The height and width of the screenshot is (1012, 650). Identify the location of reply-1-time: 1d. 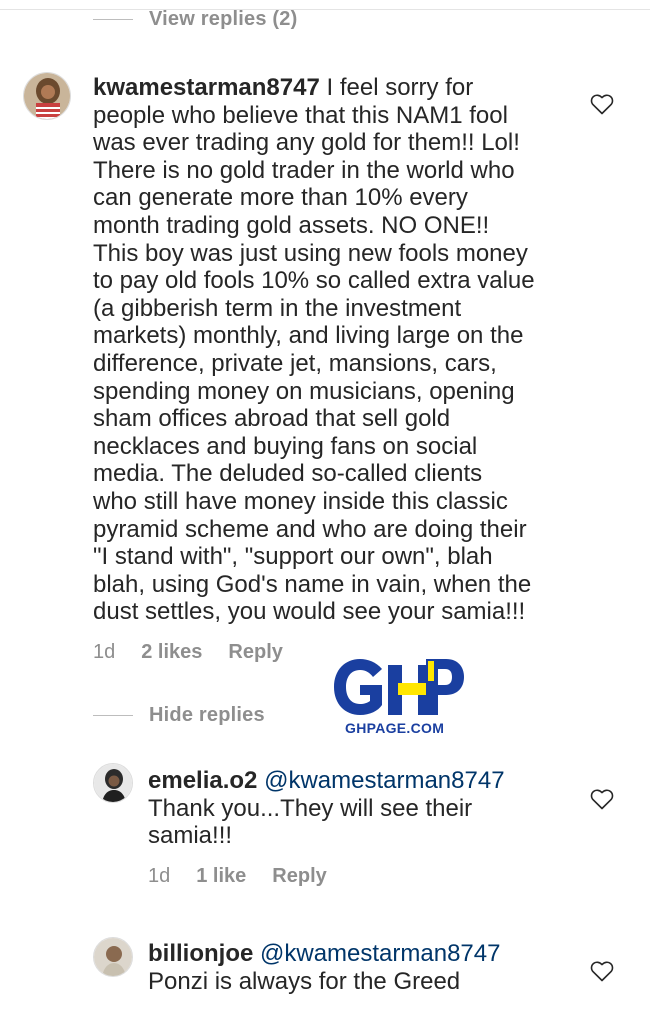
(159, 876).